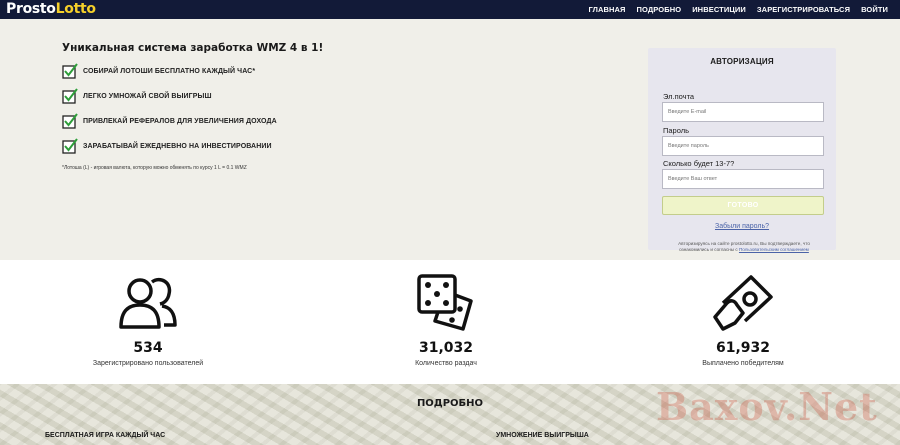 Image resolution: width=900 pixels, height=445 pixels. I want to click on submit-button: ГОТОВО, so click(743, 205).